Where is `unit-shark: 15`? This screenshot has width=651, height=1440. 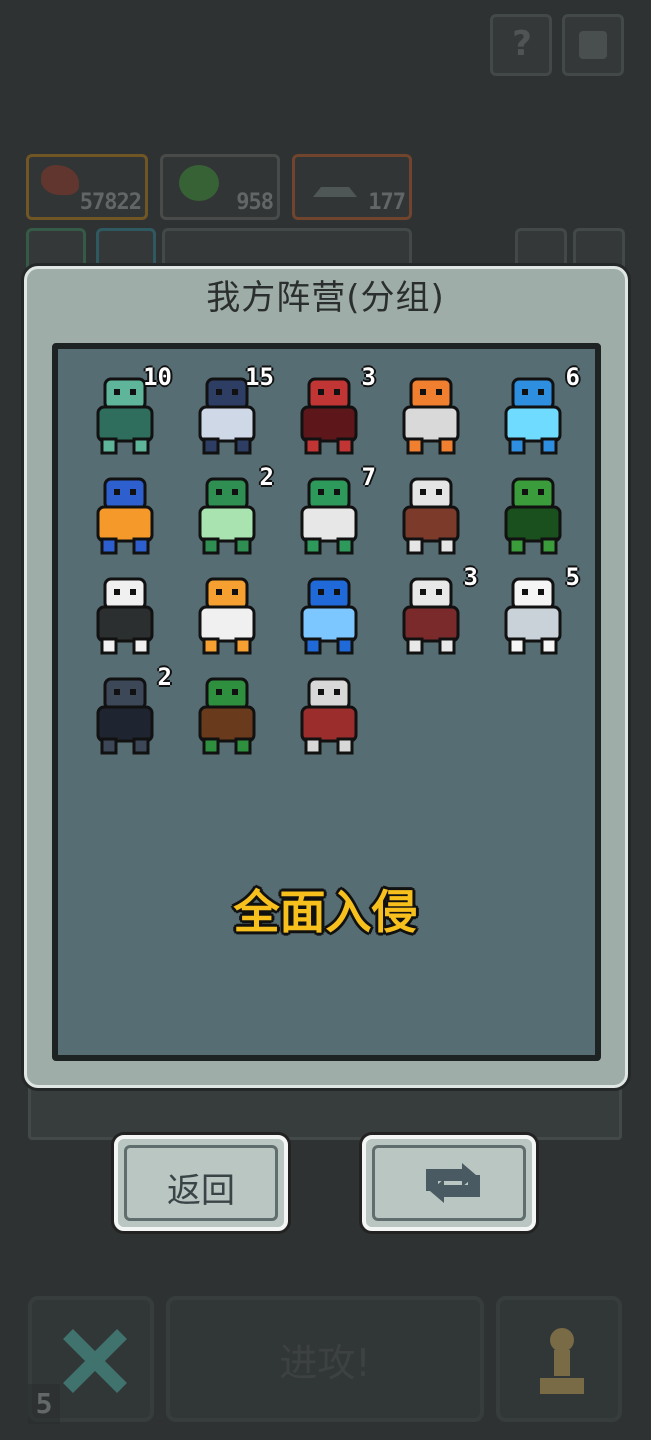 unit-shark: 15 is located at coordinates (228, 411).